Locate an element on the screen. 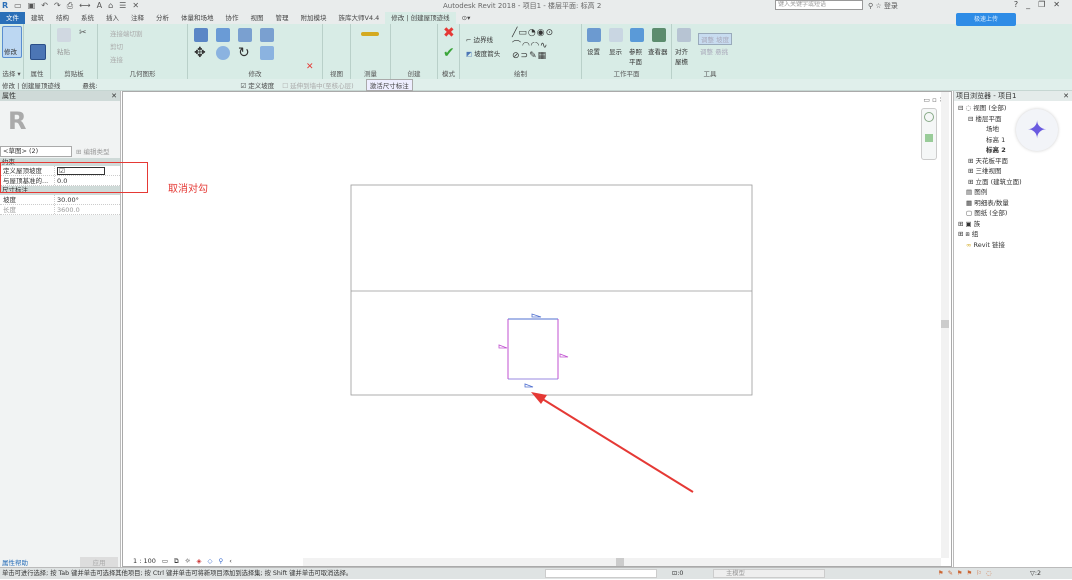 The image size is (1072, 580). upload-button: 极速上传 is located at coordinates (986, 19).